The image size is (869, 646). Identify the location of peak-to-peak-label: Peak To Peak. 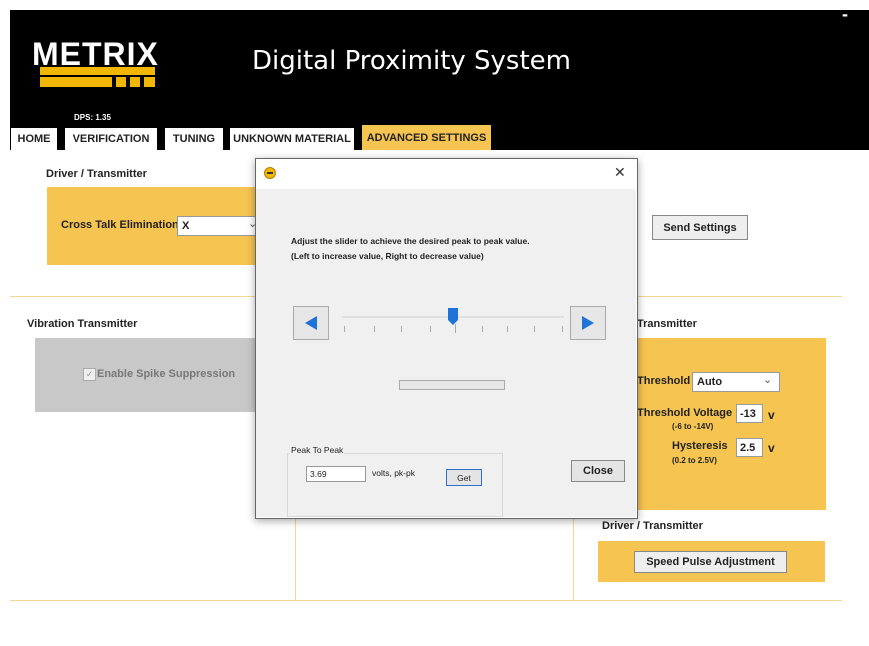
(317, 450).